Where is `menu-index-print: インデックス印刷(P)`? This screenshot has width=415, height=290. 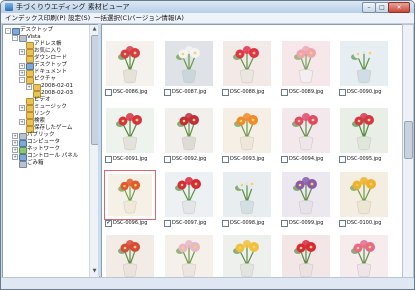
menu-index-print: インデックス印刷(P) is located at coordinates (35, 18).